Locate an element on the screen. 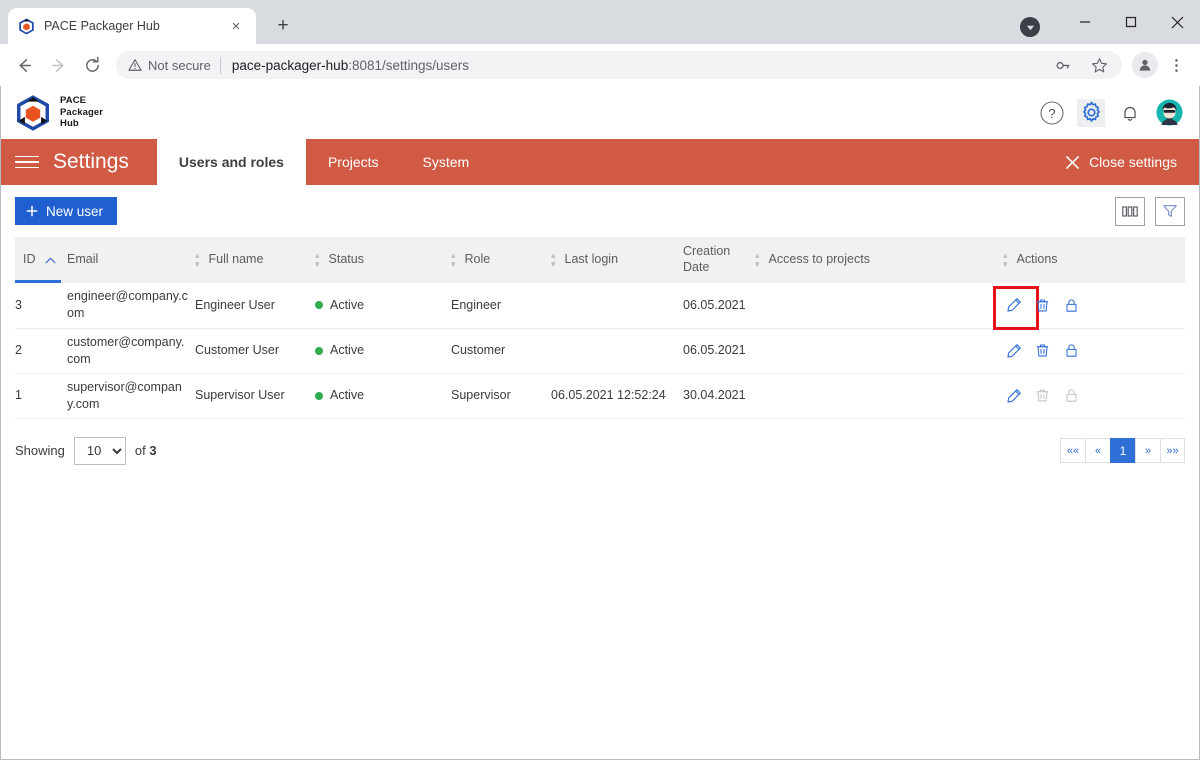 This screenshot has height=760, width=1200. first-page-button: «« is located at coordinates (1072, 450).